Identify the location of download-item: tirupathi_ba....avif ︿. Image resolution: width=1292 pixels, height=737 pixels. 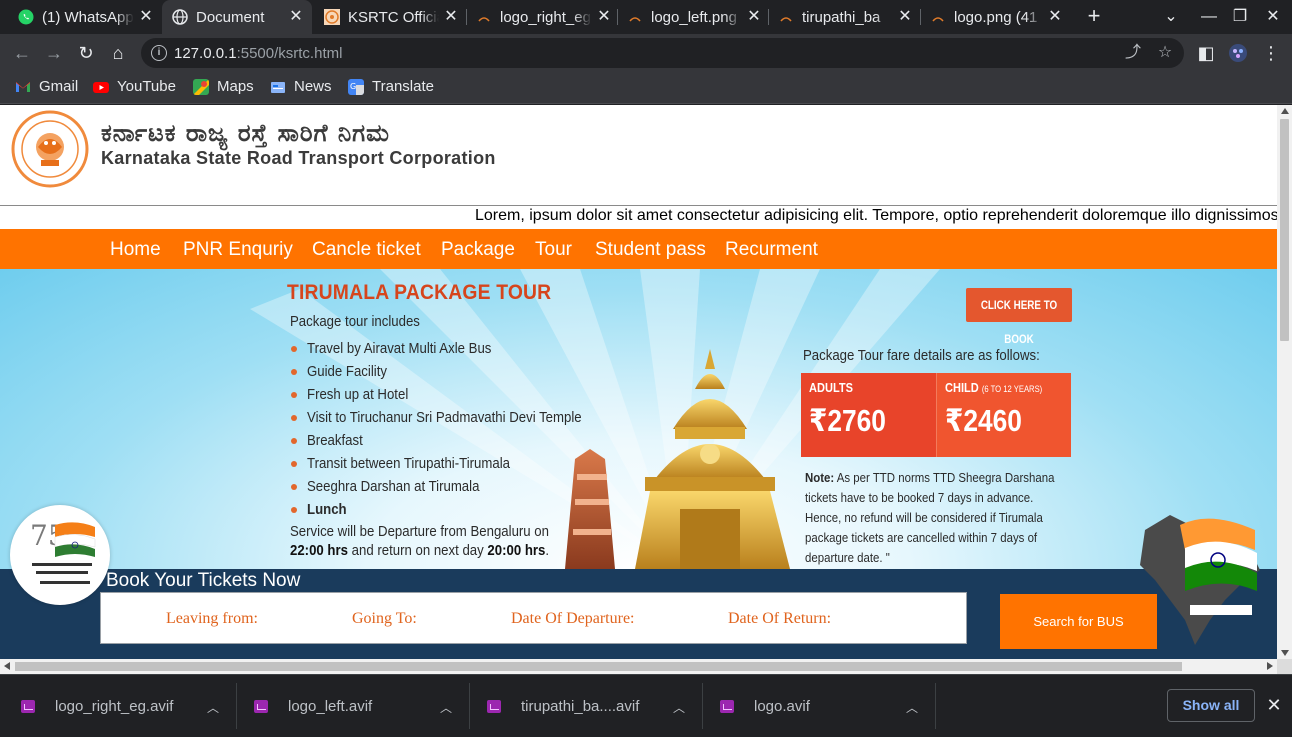
(592, 706).